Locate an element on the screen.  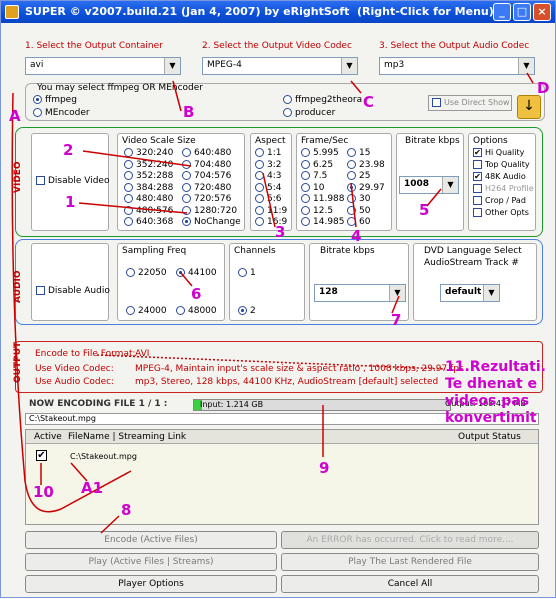
annotation-7: 7 is located at coordinates (396, 320).